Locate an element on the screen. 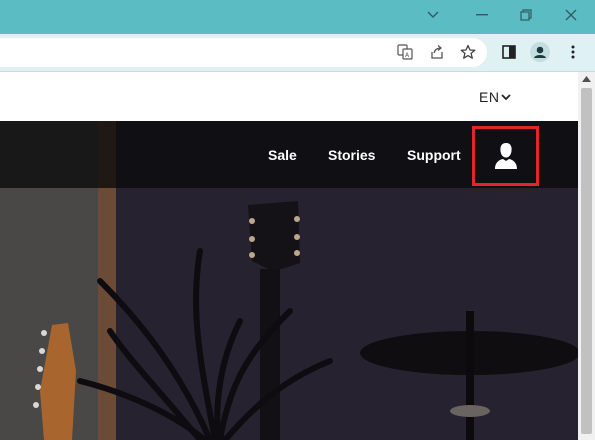  language-selector: EN is located at coordinates (495, 97).